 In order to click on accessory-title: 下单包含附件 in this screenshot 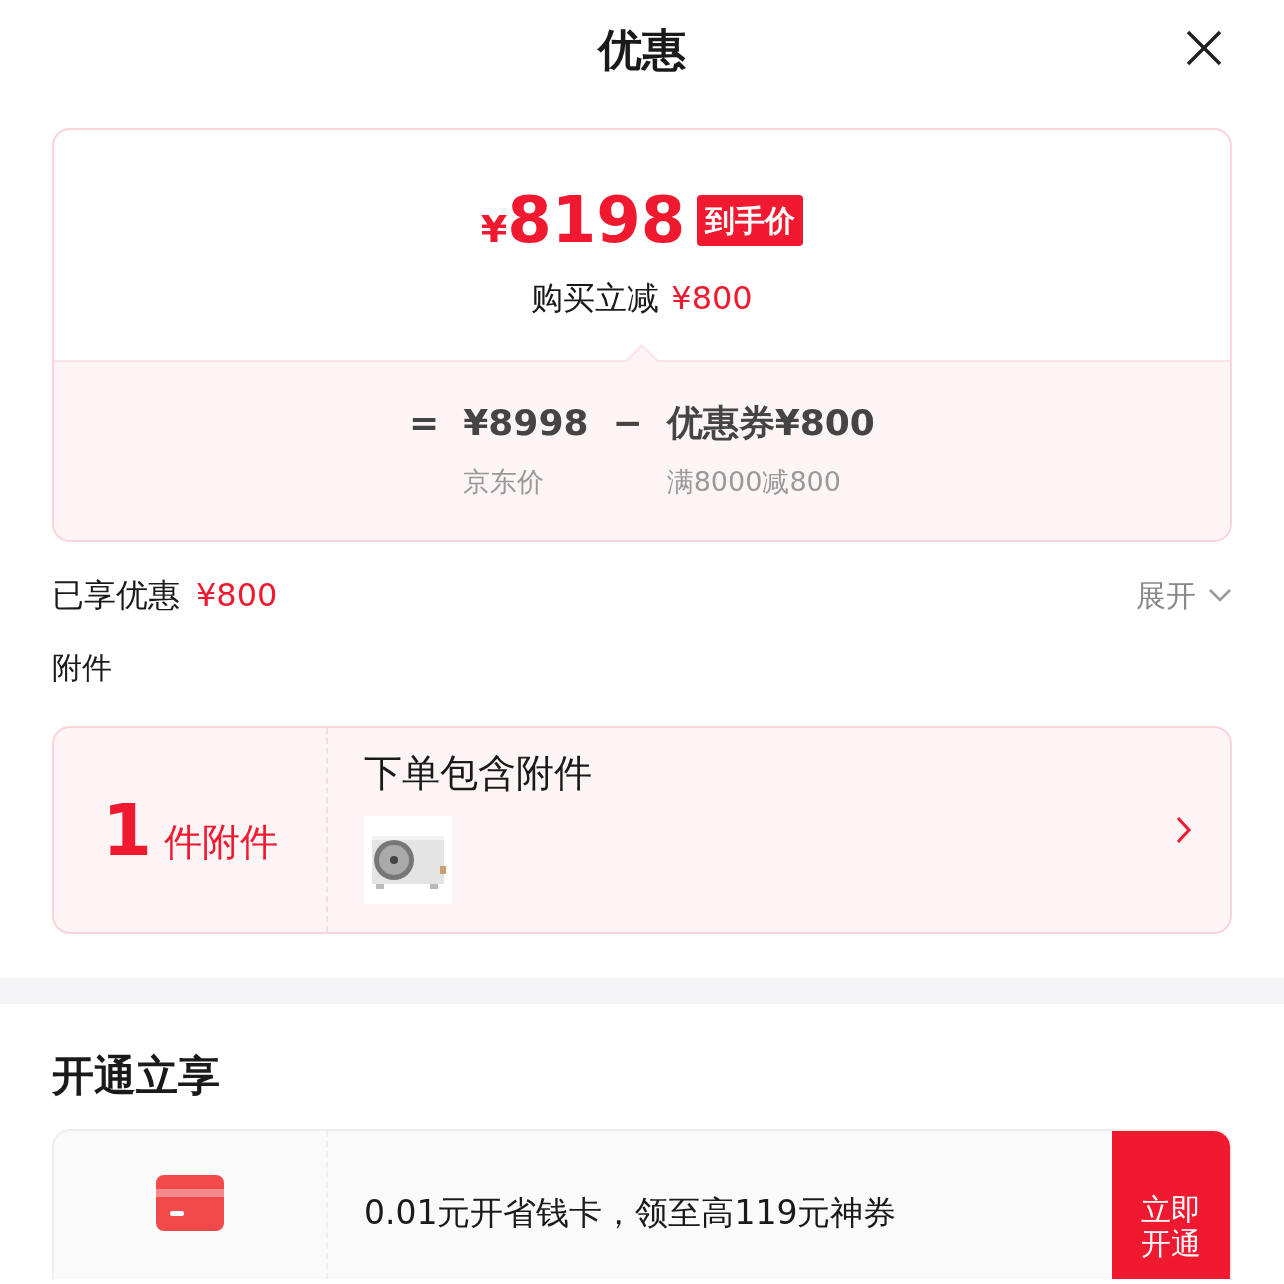, I will do `click(478, 773)`.